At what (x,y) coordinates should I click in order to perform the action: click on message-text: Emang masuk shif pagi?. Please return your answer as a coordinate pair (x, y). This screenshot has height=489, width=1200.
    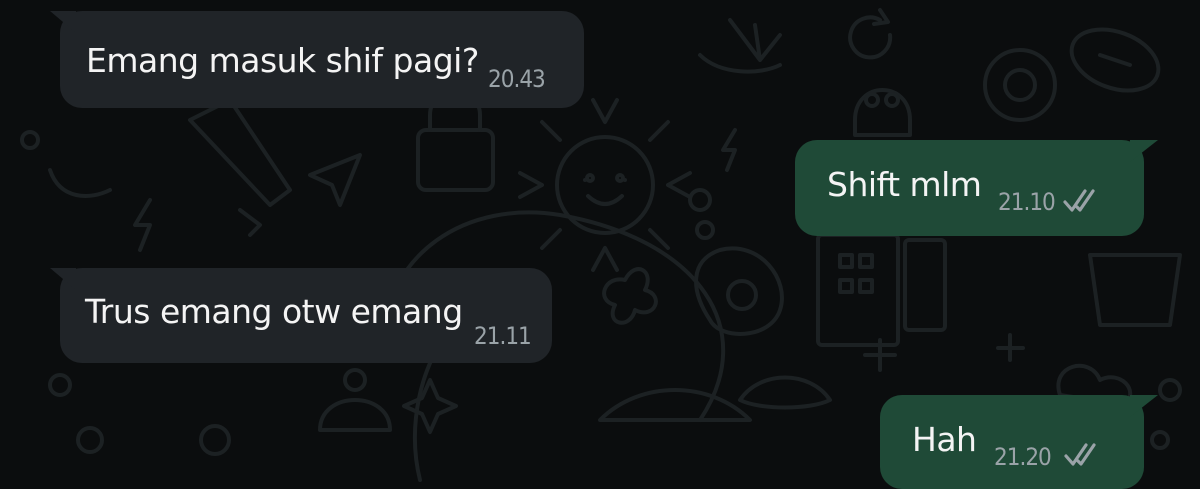
    Looking at the image, I should click on (282, 60).